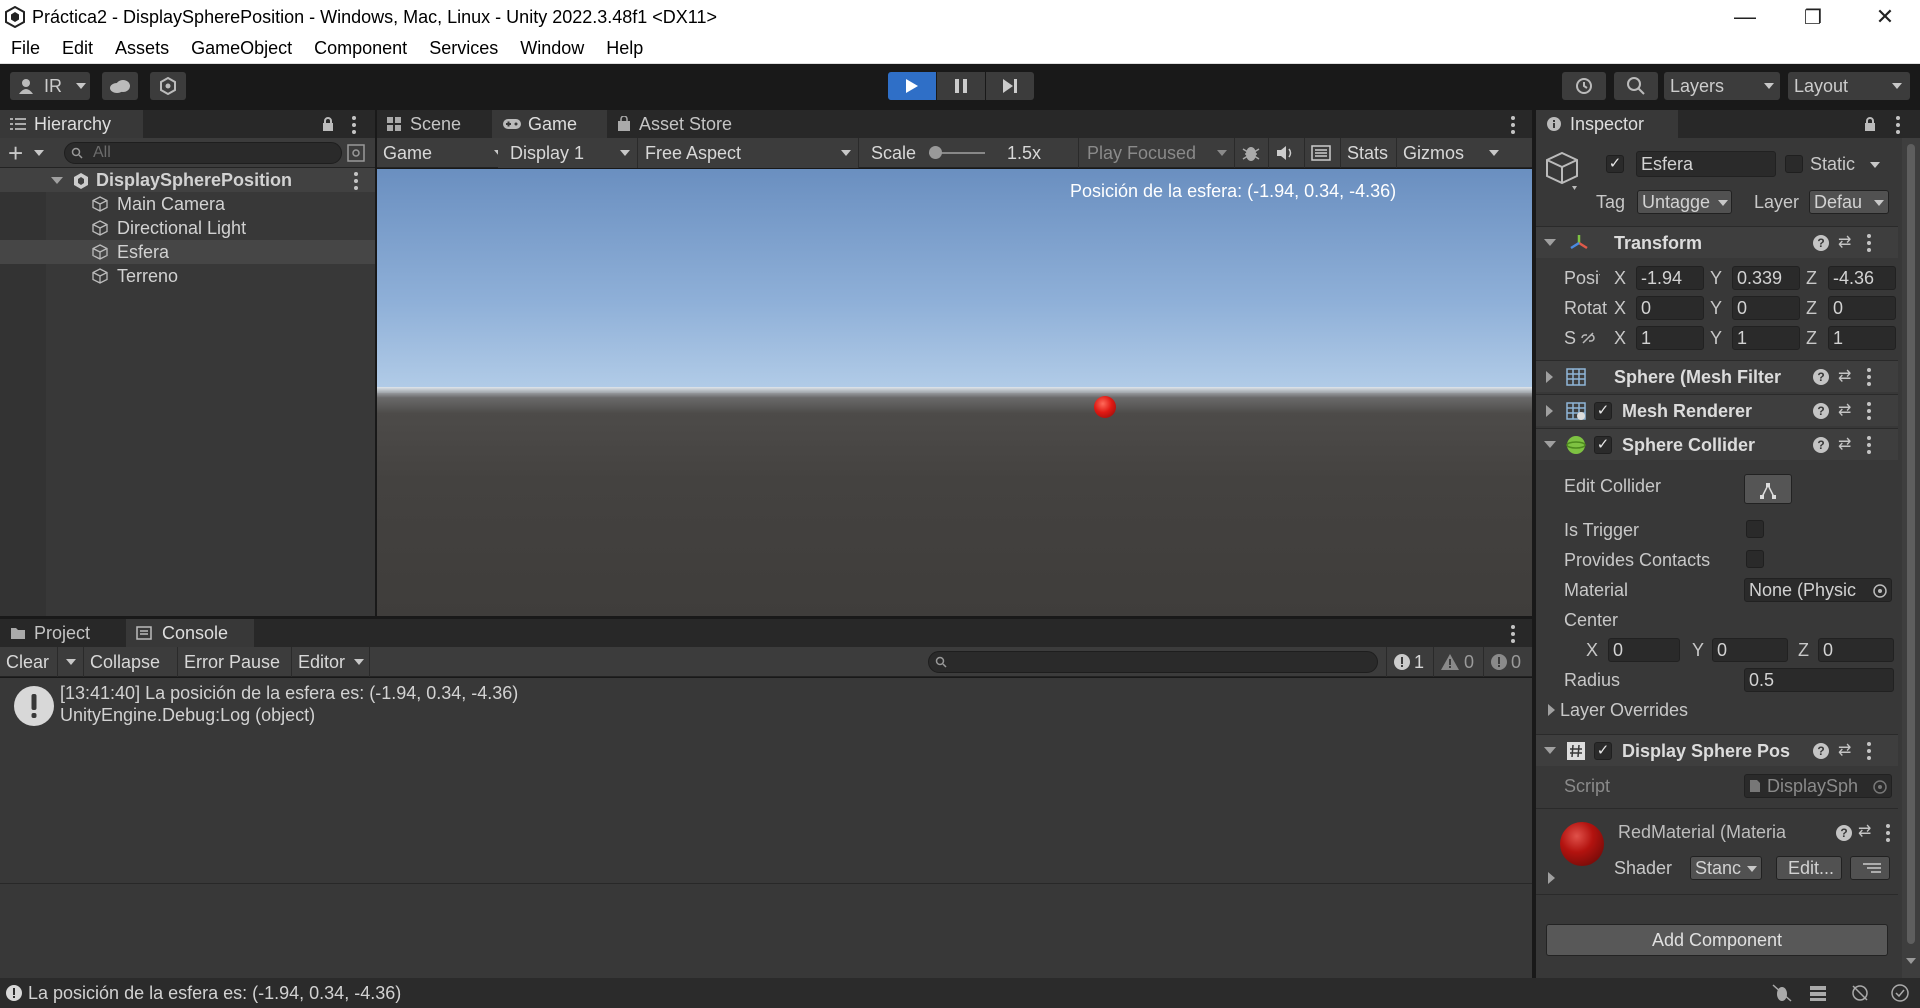  What do you see at coordinates (1717, 444) in the screenshot?
I see `sphere-collider-header: ✓ Sphere Collider ? ⇄` at bounding box center [1717, 444].